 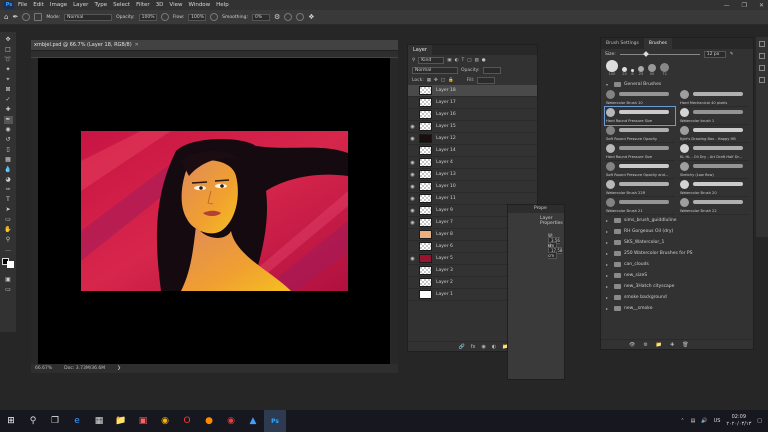 I want to click on brush-folder: ▸ smoke background, so click(x=677, y=297).